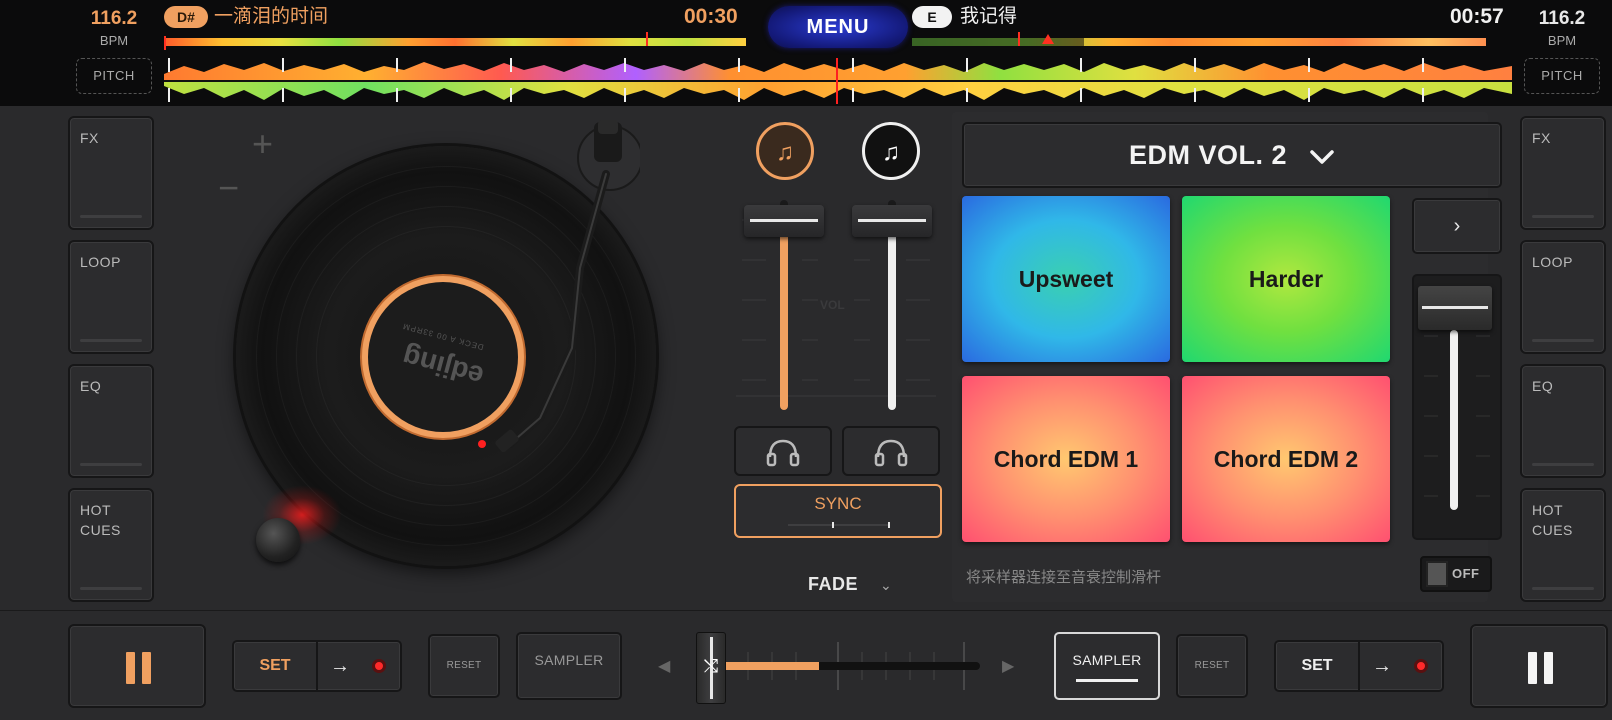  What do you see at coordinates (891, 151) in the screenshot?
I see `right-deck-load-icon: ♫` at bounding box center [891, 151].